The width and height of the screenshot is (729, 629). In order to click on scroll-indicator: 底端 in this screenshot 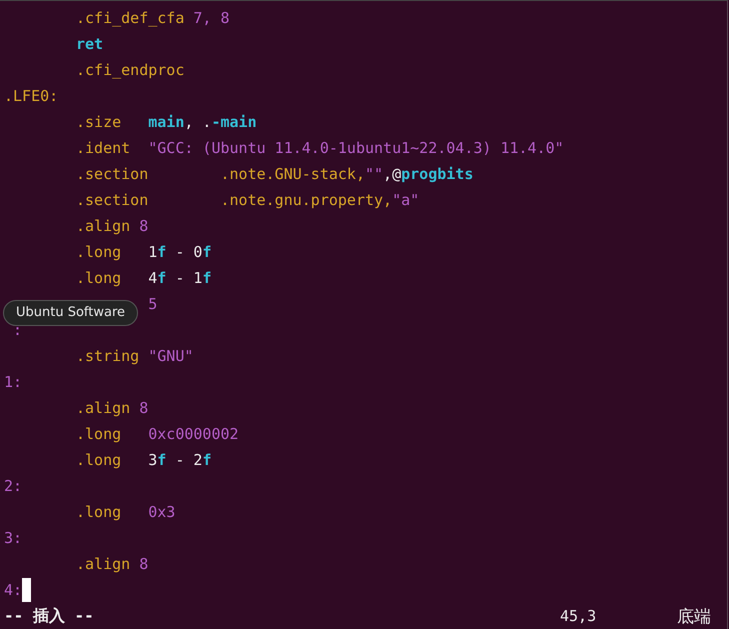, I will do `click(694, 617)`.